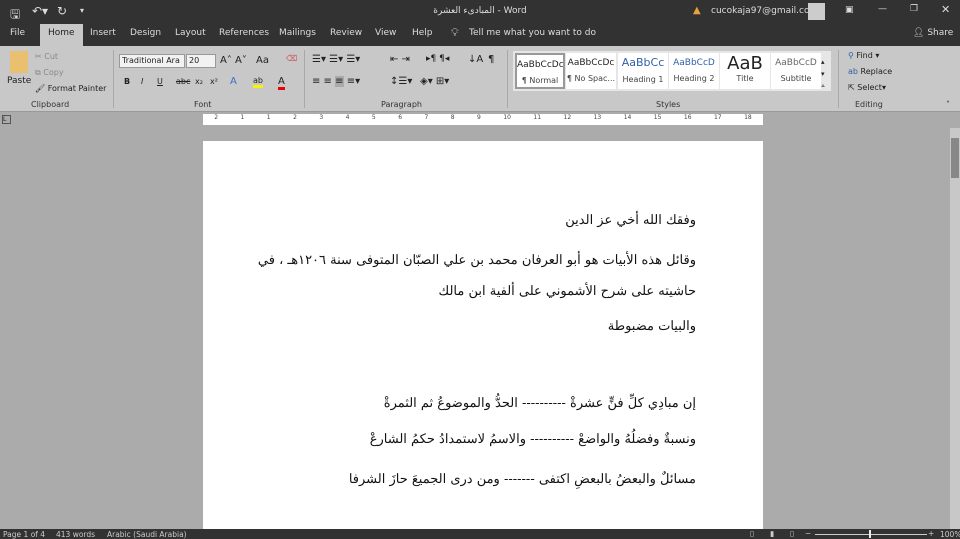 This screenshot has width=960, height=539. What do you see at coordinates (948, 104) in the screenshot?
I see `collapse-ribbon-icon: ˄` at bounding box center [948, 104].